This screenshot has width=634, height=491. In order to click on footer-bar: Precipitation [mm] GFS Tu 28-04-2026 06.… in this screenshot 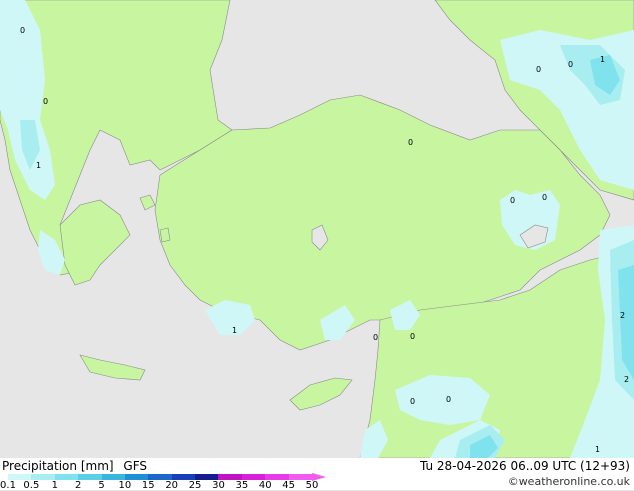, I will do `click(317, 474)`.